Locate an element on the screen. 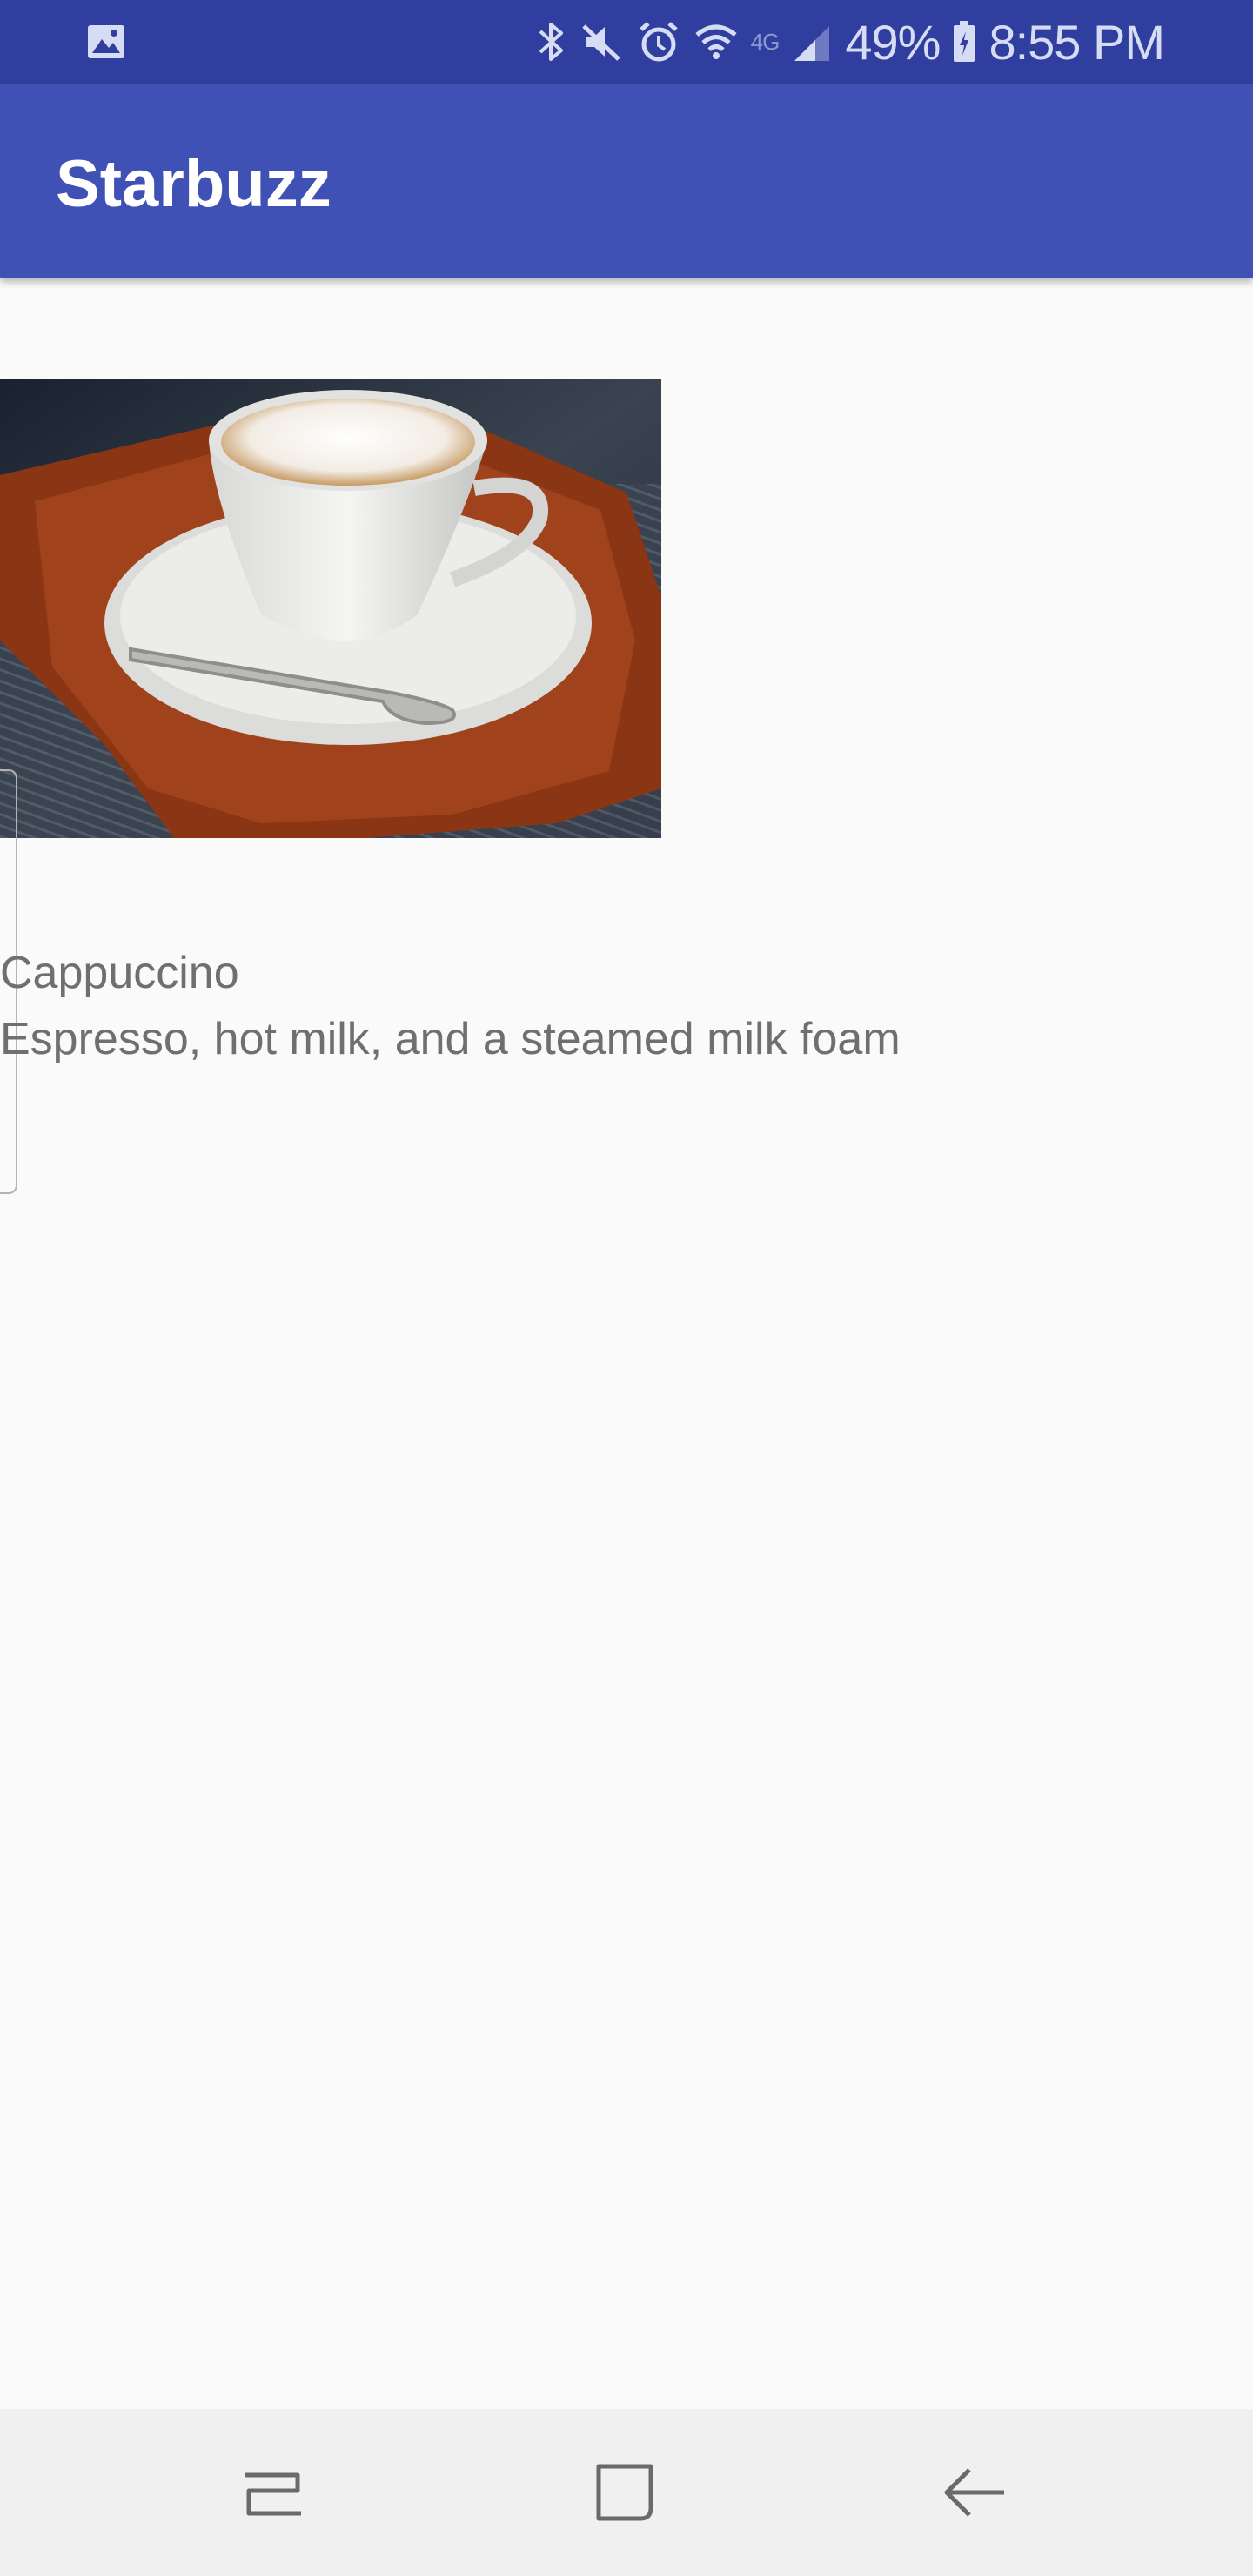  bluetooth-icon is located at coordinates (550, 41).